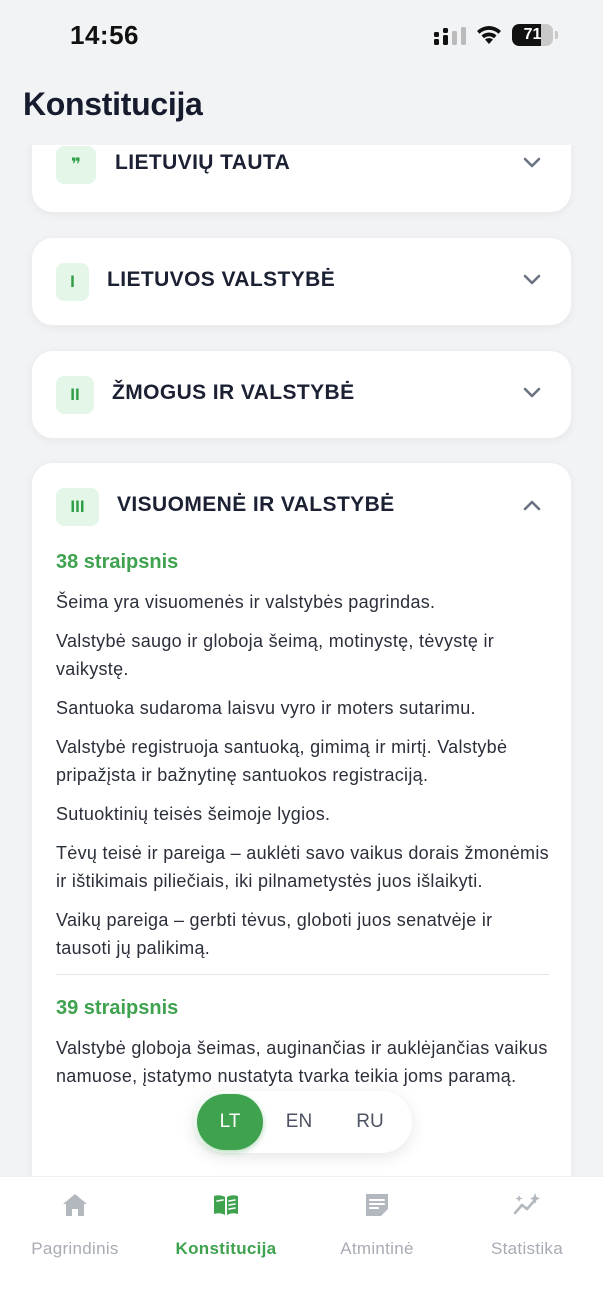 This screenshot has width=603, height=1304. I want to click on tab-label: Konstitucija, so click(226, 1248).